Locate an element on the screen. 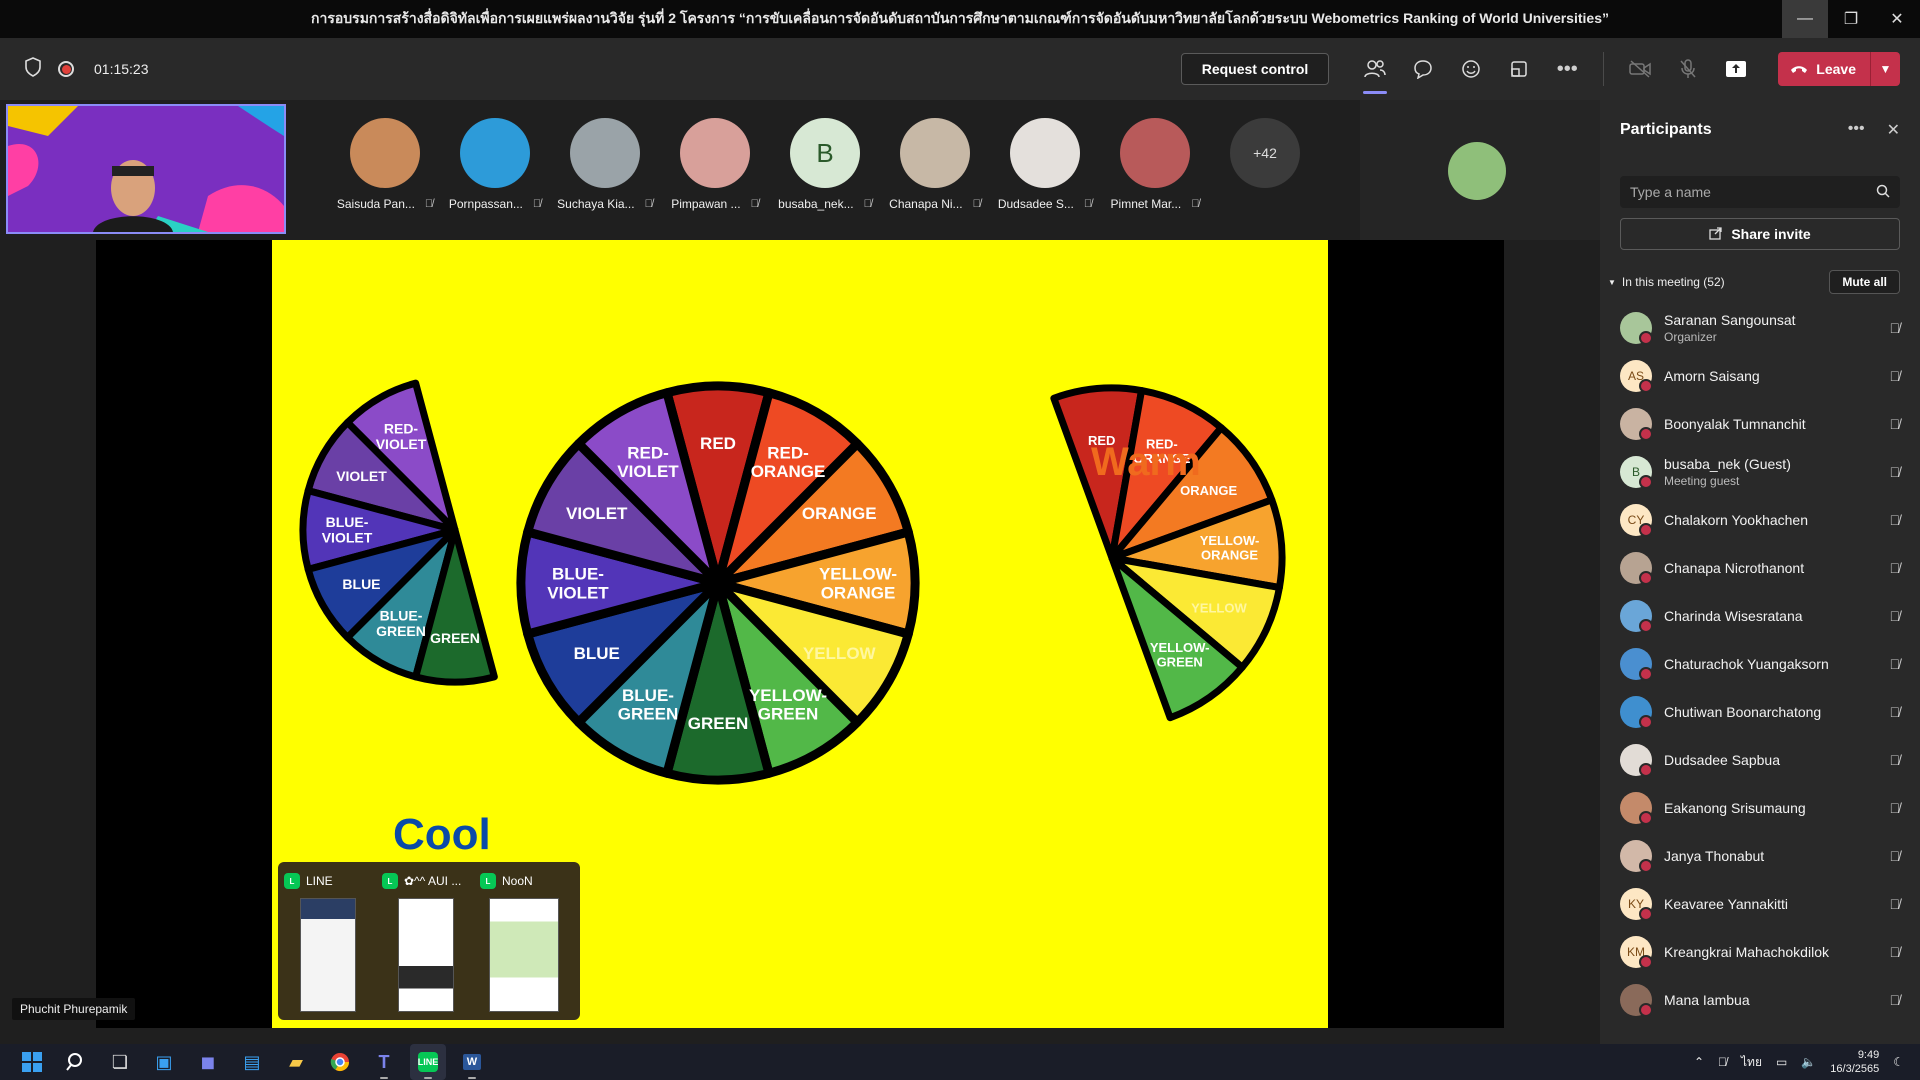 Image resolution: width=1920 pixels, height=1080 pixels. line-window-preview: L LINE is located at coordinates (328, 941).